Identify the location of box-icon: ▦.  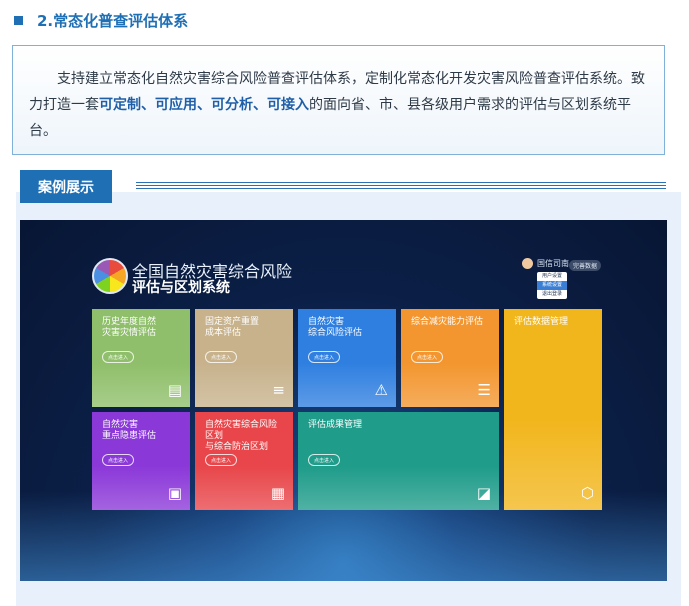
(277, 493).